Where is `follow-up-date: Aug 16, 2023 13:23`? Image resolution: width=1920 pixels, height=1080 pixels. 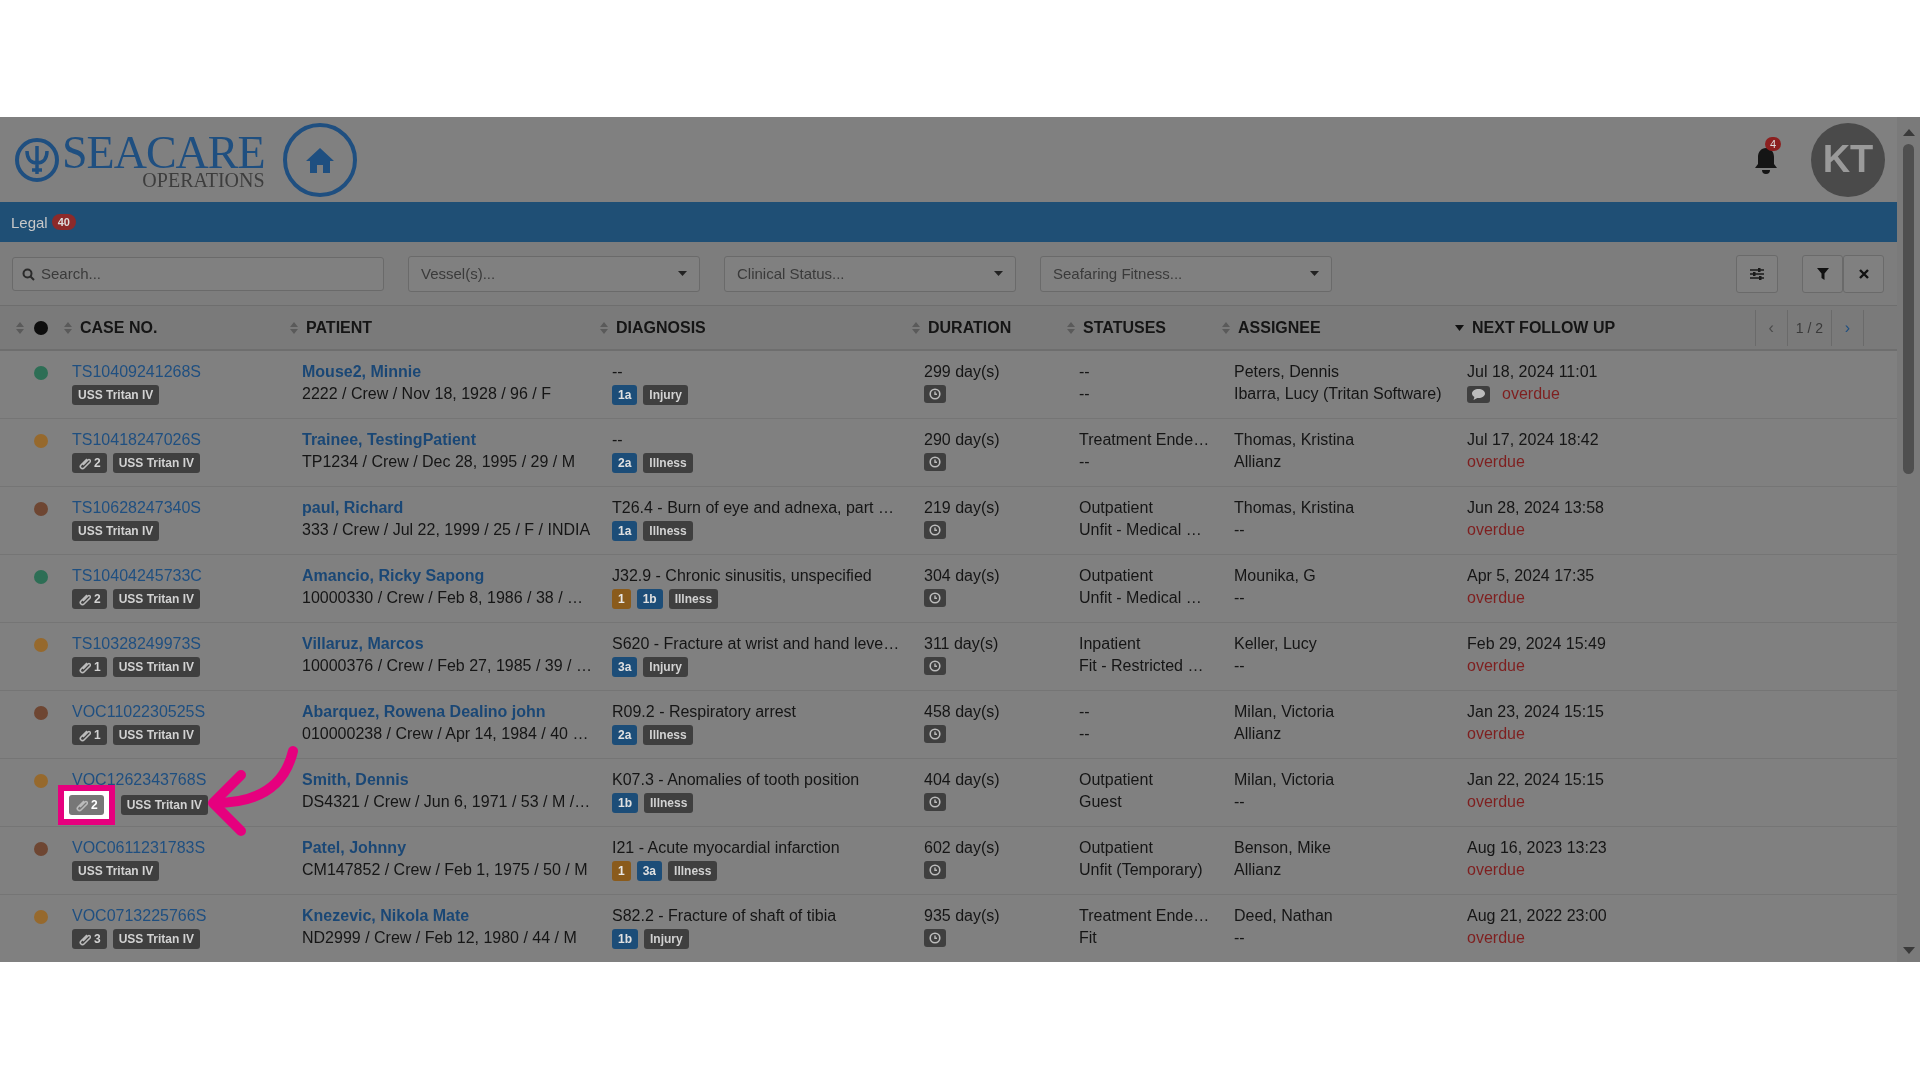 follow-up-date: Aug 16, 2023 13:23 is located at coordinates (1537, 848).